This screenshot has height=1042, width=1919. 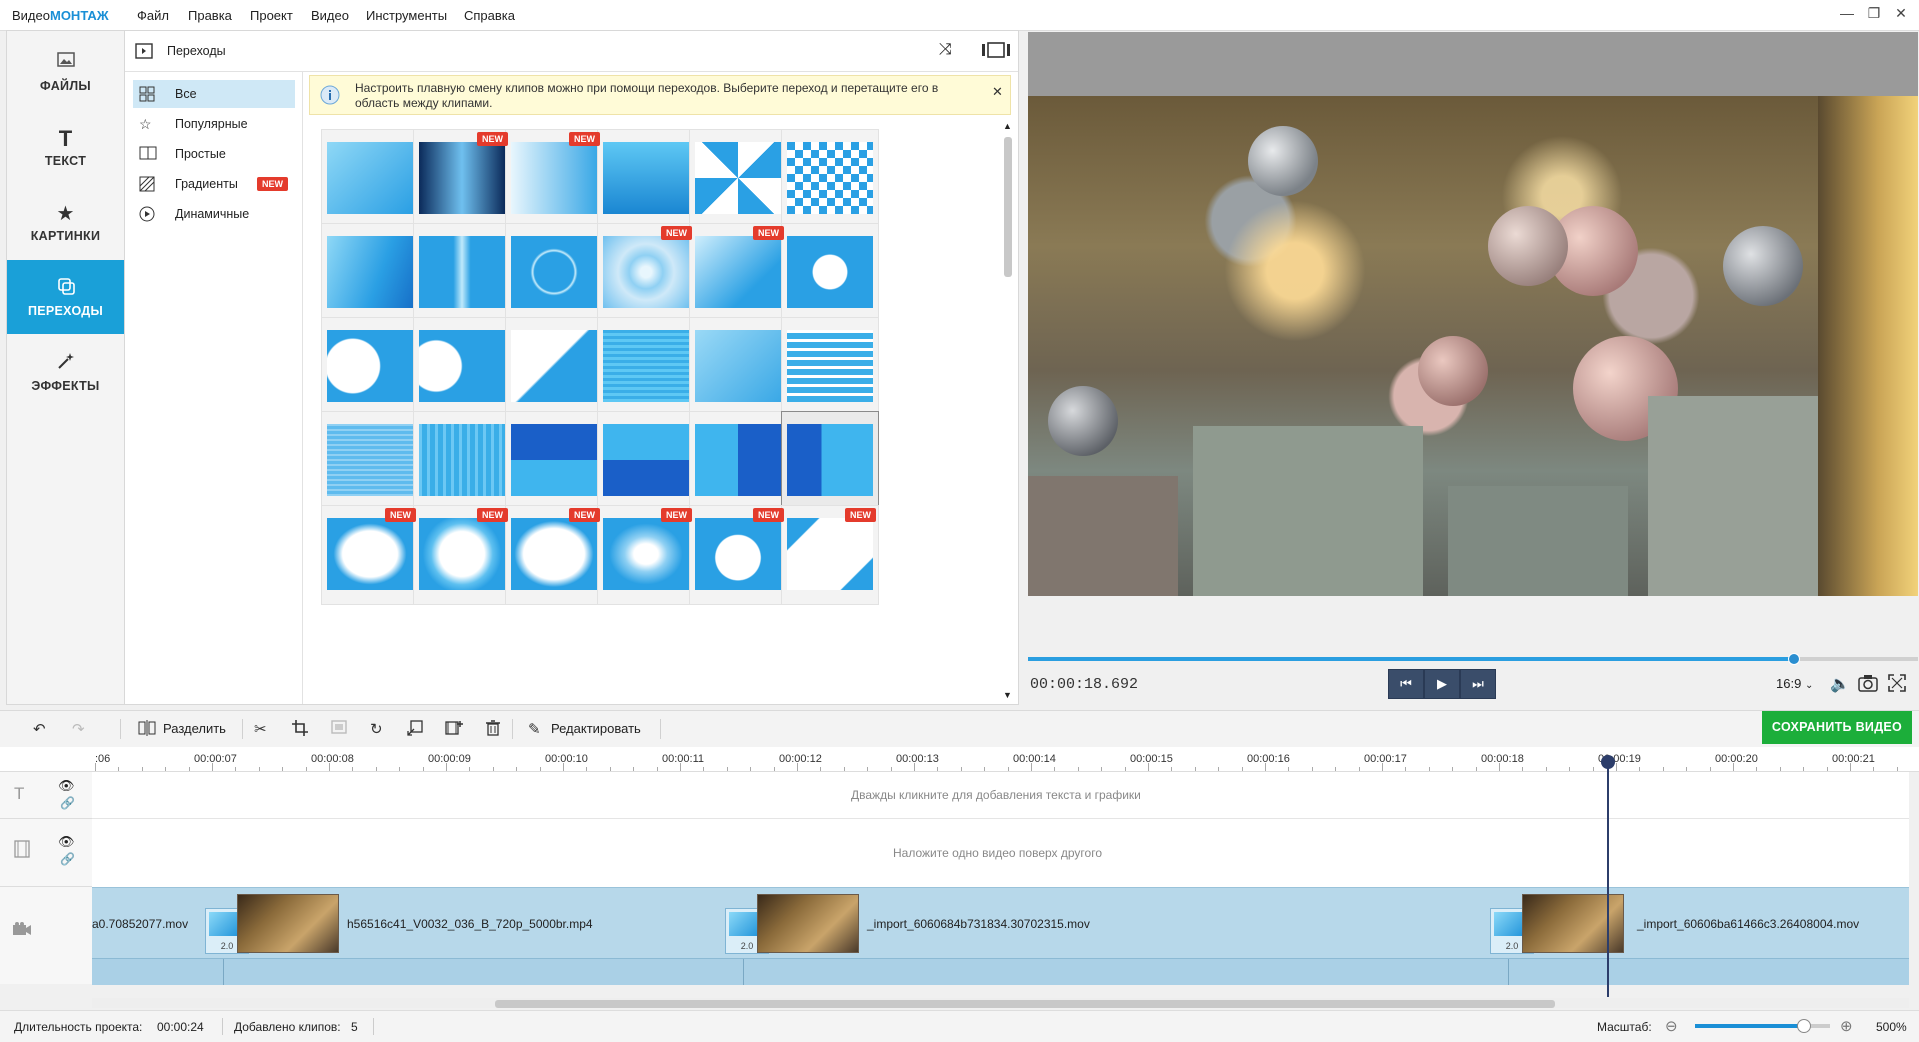 I want to click on menu-video: Видео, so click(x=330, y=15).